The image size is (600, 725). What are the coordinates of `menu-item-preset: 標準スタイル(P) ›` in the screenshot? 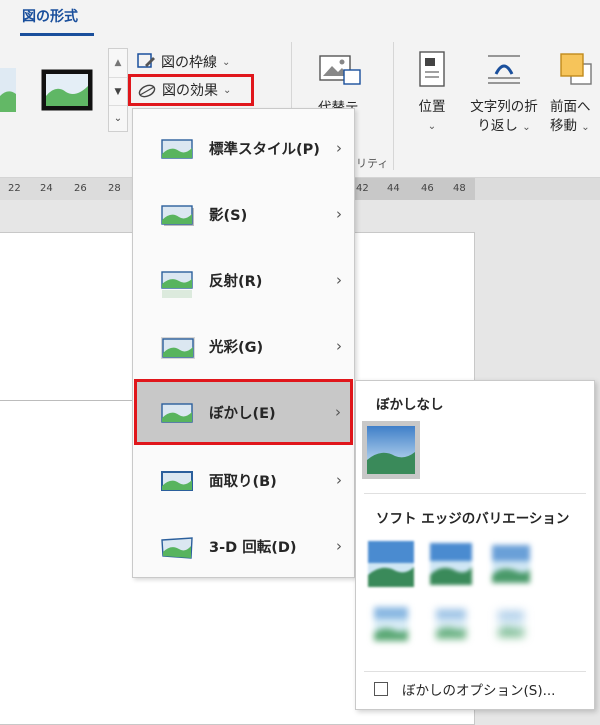 It's located at (243, 148).